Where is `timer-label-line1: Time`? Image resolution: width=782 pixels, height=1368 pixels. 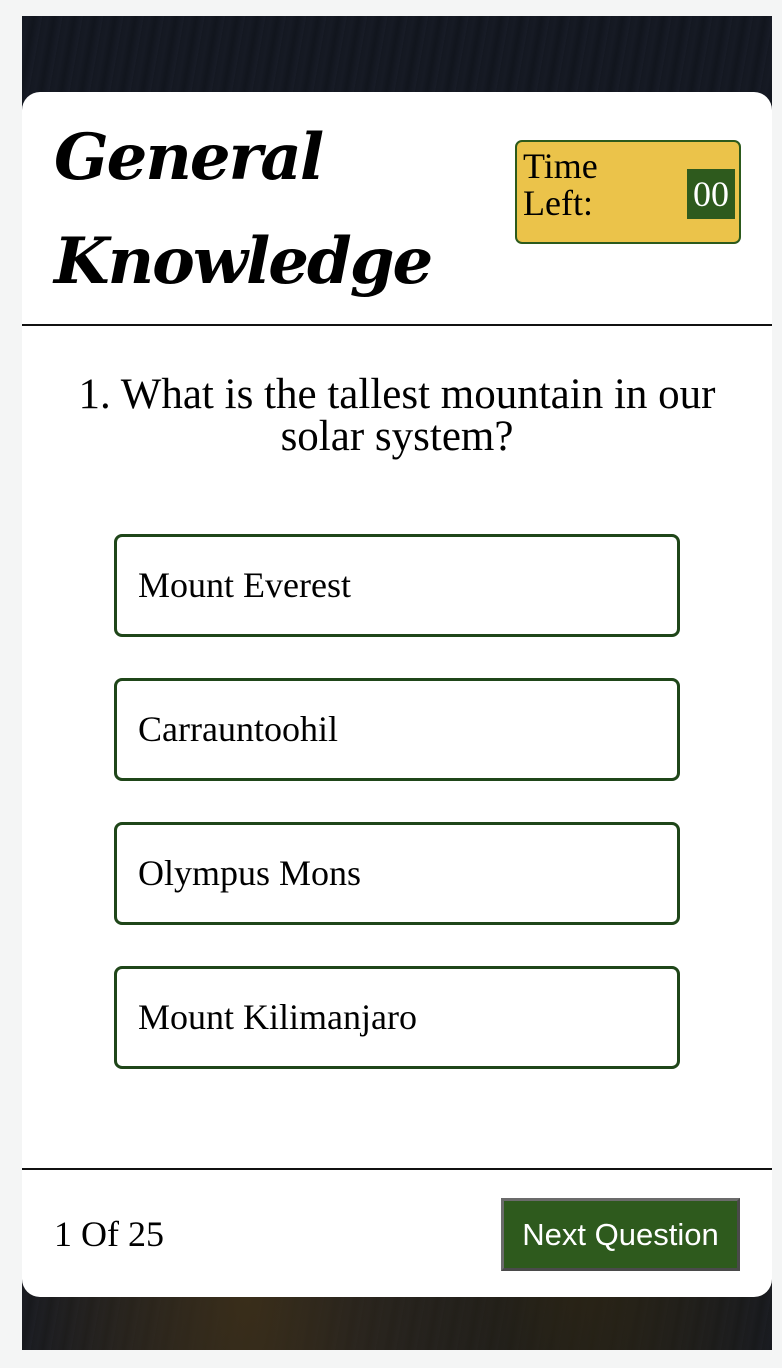 timer-label-line1: Time is located at coordinates (560, 166).